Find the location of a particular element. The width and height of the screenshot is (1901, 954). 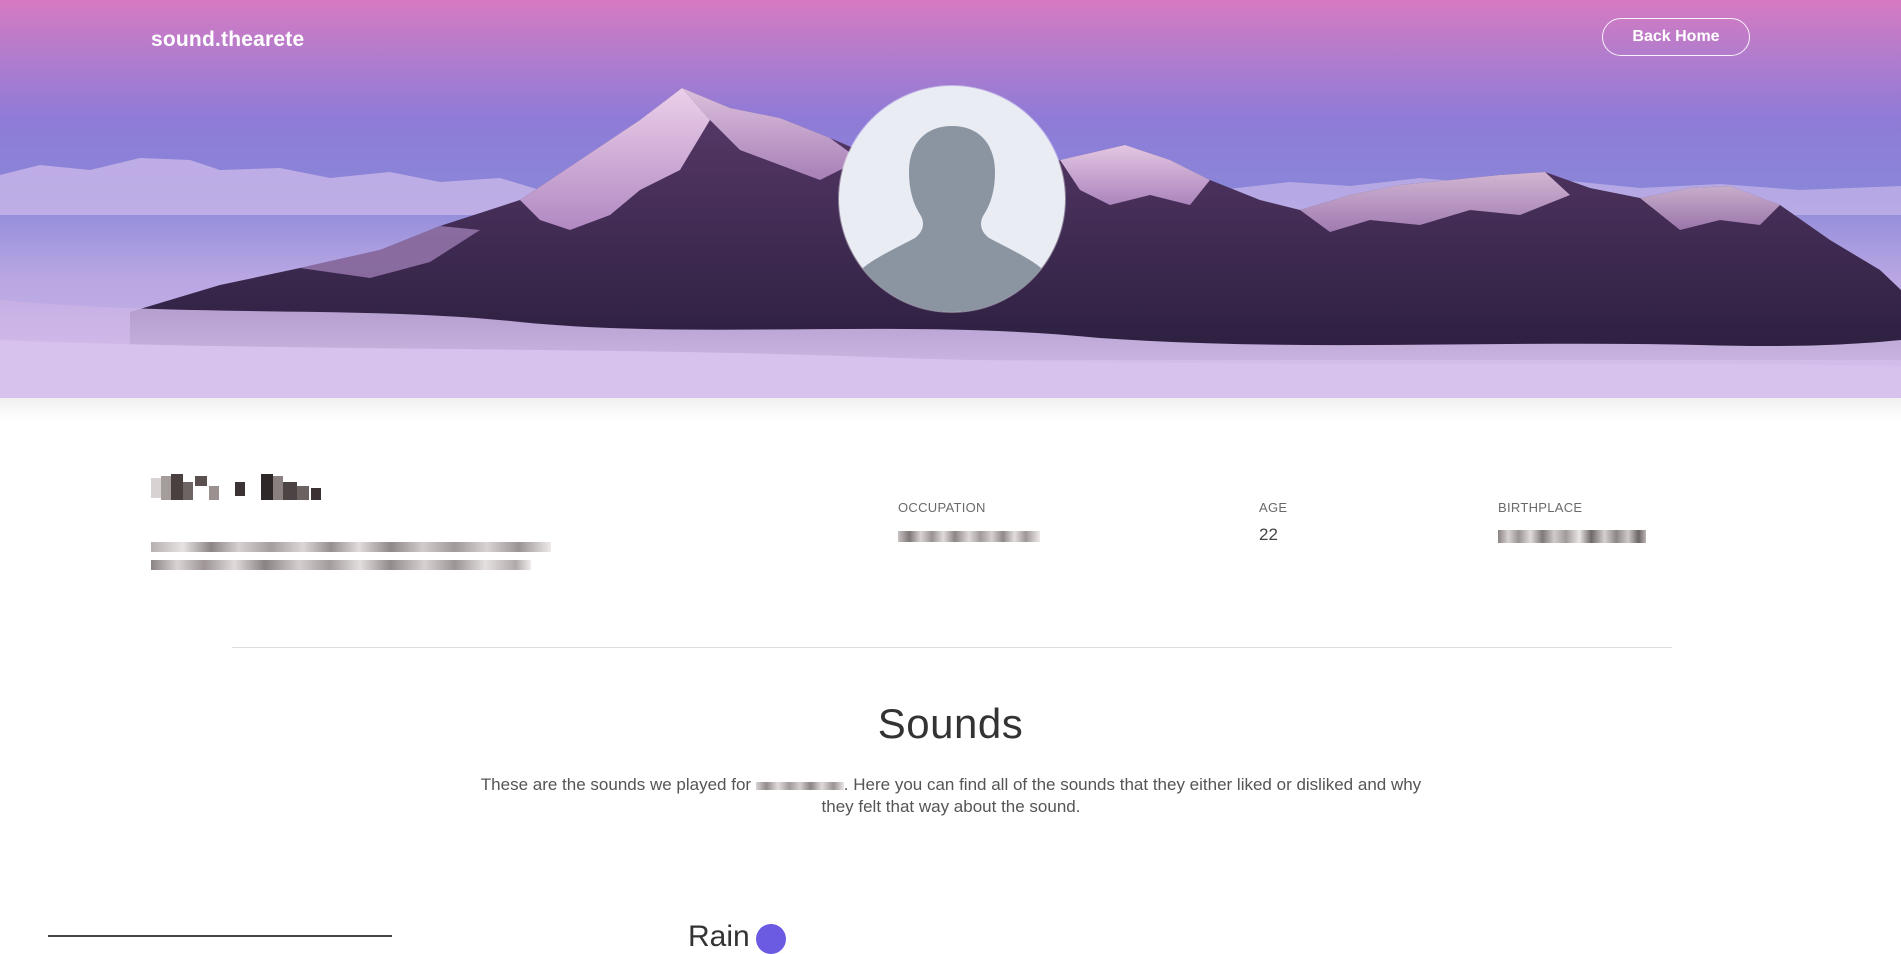

sounds-desc-start: These are the sounds we played for is located at coordinates (618, 784).